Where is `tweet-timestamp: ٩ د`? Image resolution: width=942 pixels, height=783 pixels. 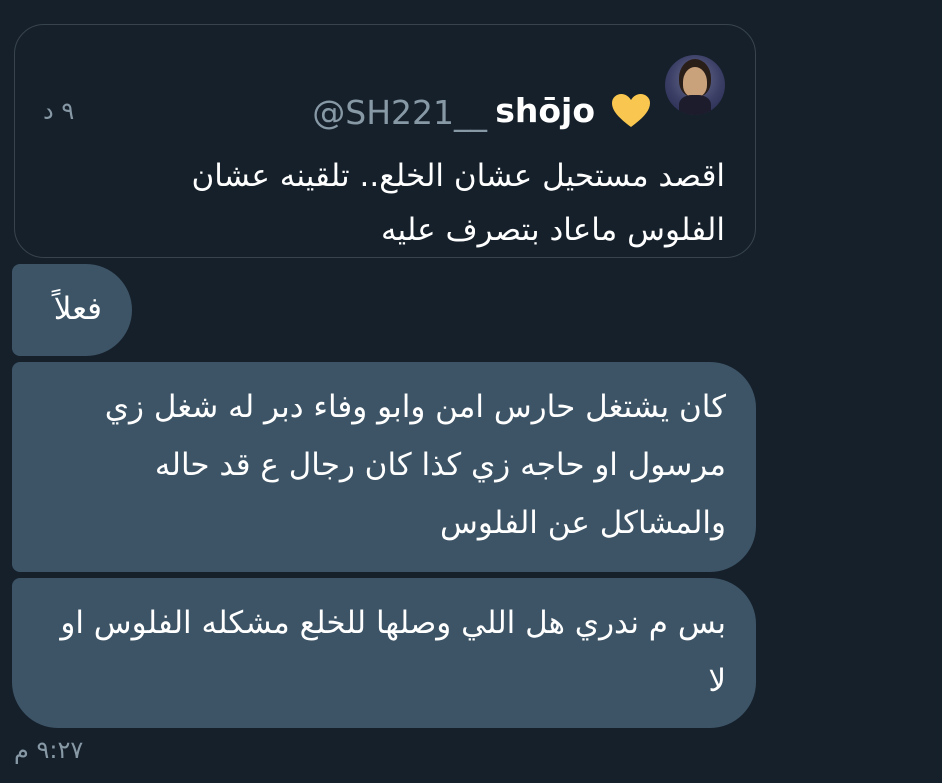
tweet-timestamp: ٩ د is located at coordinates (59, 111).